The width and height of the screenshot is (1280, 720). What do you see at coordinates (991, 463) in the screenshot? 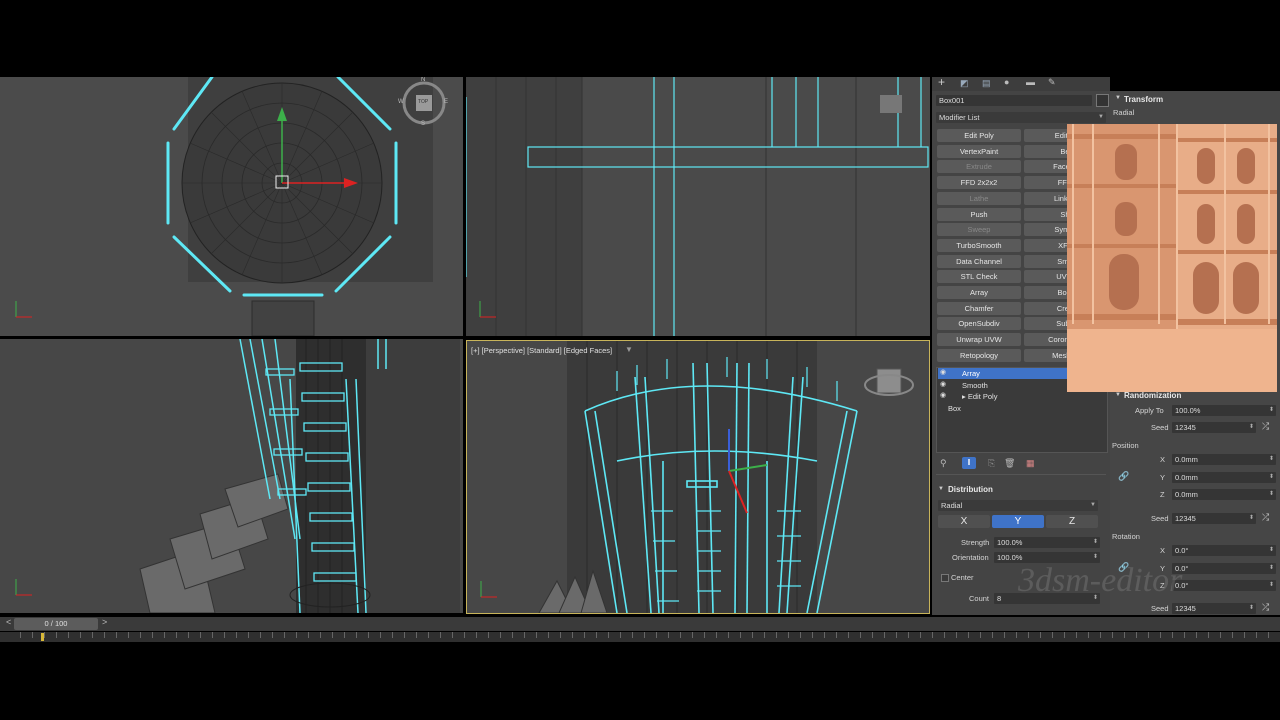
I see `make-unique-icon: ⎘` at bounding box center [991, 463].